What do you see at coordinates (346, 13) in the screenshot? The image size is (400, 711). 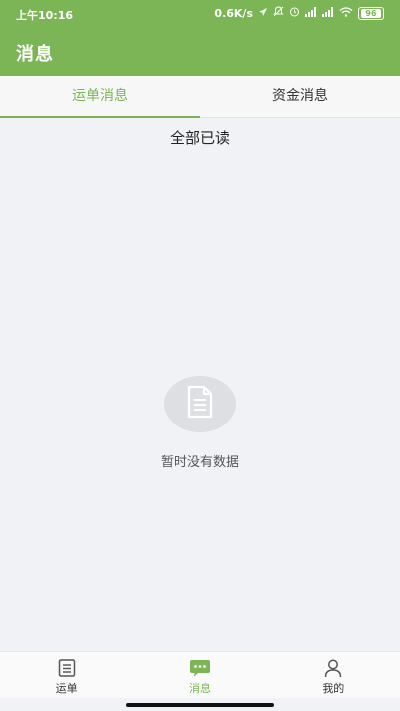 I see `wifi-icon` at bounding box center [346, 13].